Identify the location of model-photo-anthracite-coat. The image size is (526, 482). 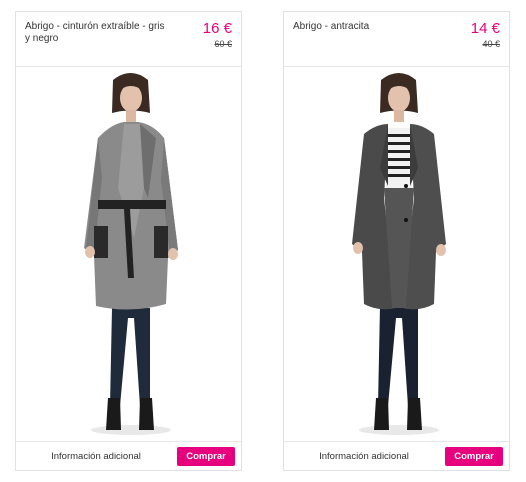
(399, 254).